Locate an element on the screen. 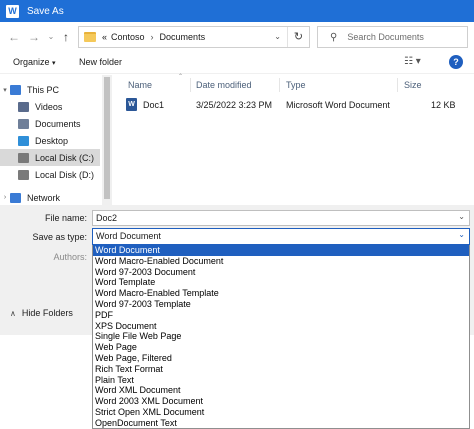  file-date: 3/25/2022 3:23 PM is located at coordinates (234, 105).